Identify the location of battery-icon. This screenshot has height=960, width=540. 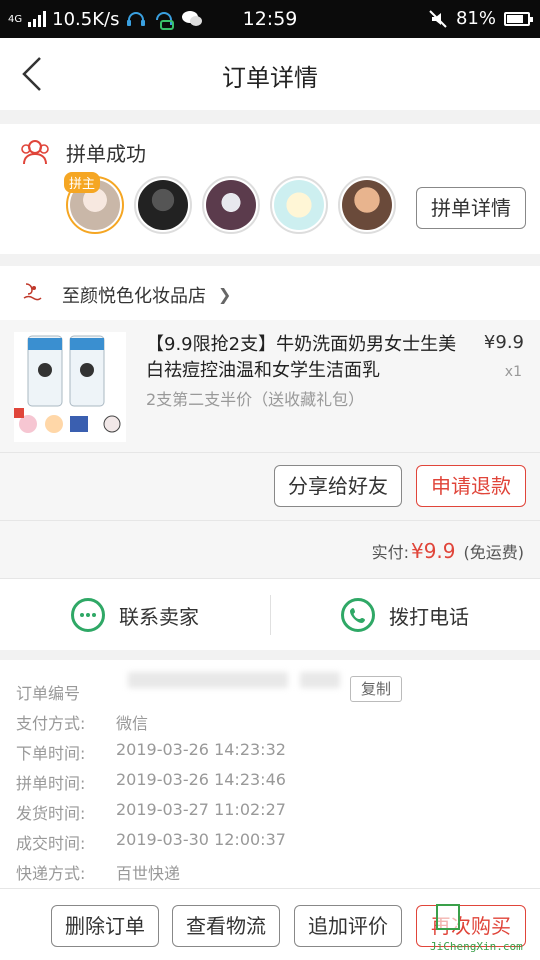
(518, 18).